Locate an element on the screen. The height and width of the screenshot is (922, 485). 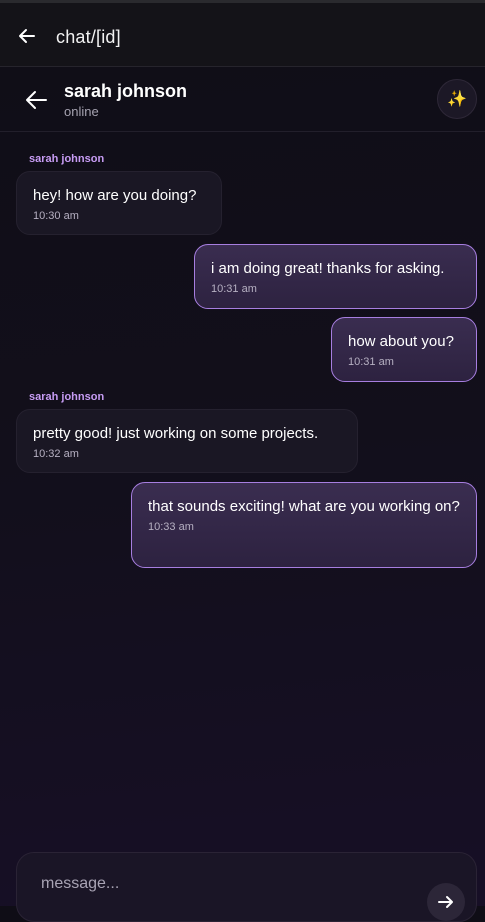
message-composer is located at coordinates (246, 887).